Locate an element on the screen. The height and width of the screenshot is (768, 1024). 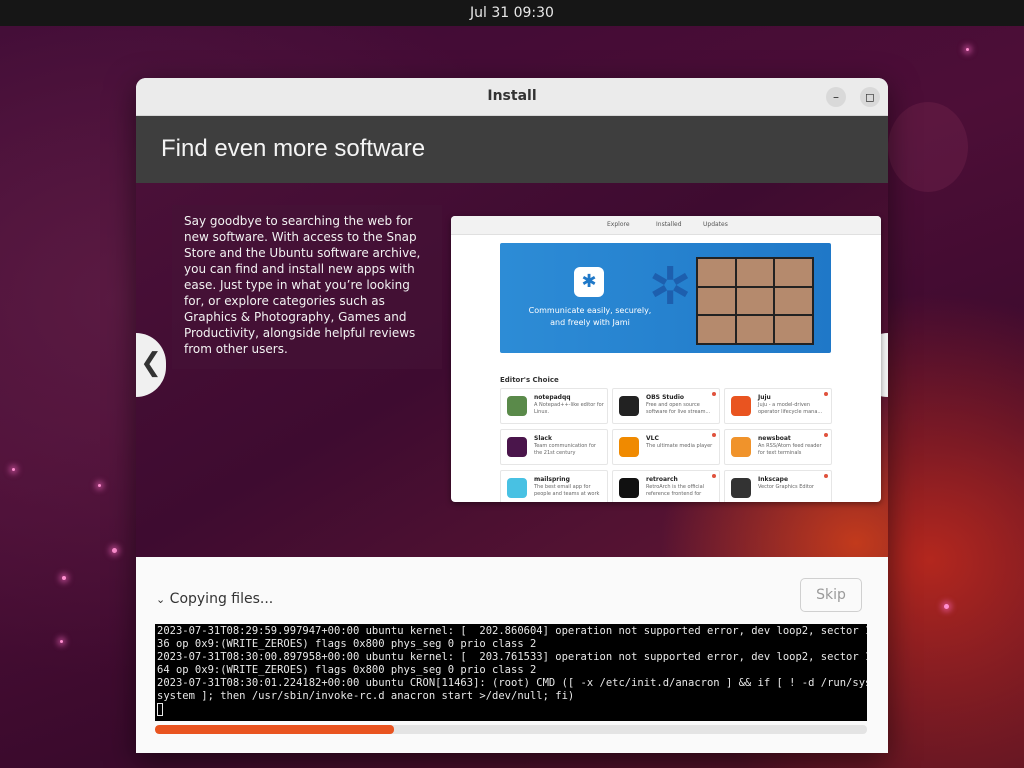
jami-knot-icon: ✲ is located at coordinates (670, 287).